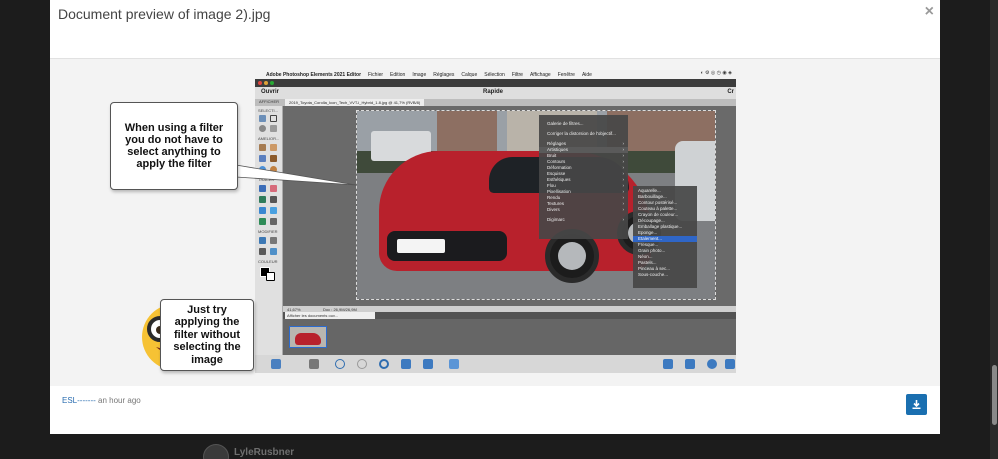  I want to click on menu-filtre: Filtre, so click(517, 74).